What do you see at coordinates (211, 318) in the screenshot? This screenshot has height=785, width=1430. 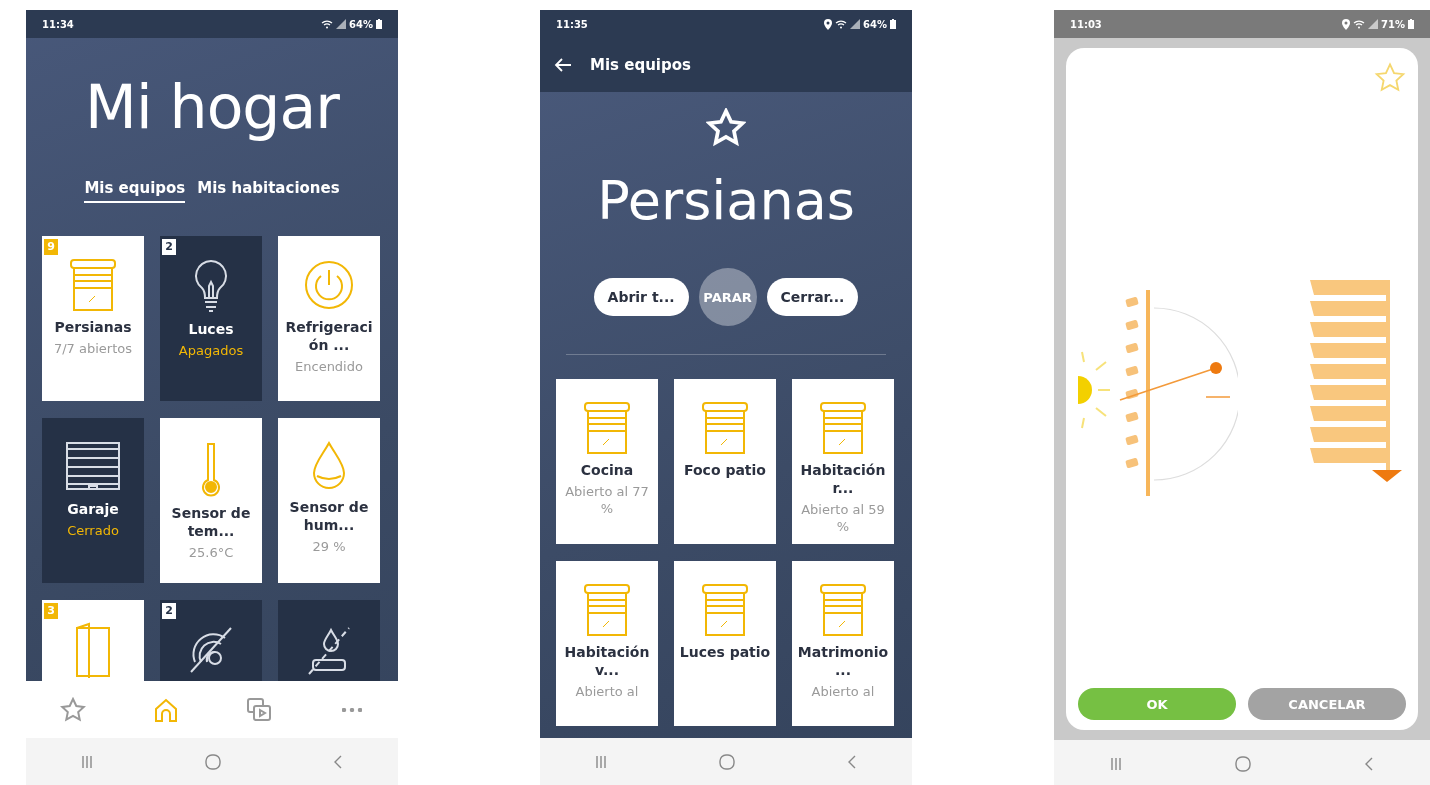 I see `device-tile: 2 Luces Apagados` at bounding box center [211, 318].